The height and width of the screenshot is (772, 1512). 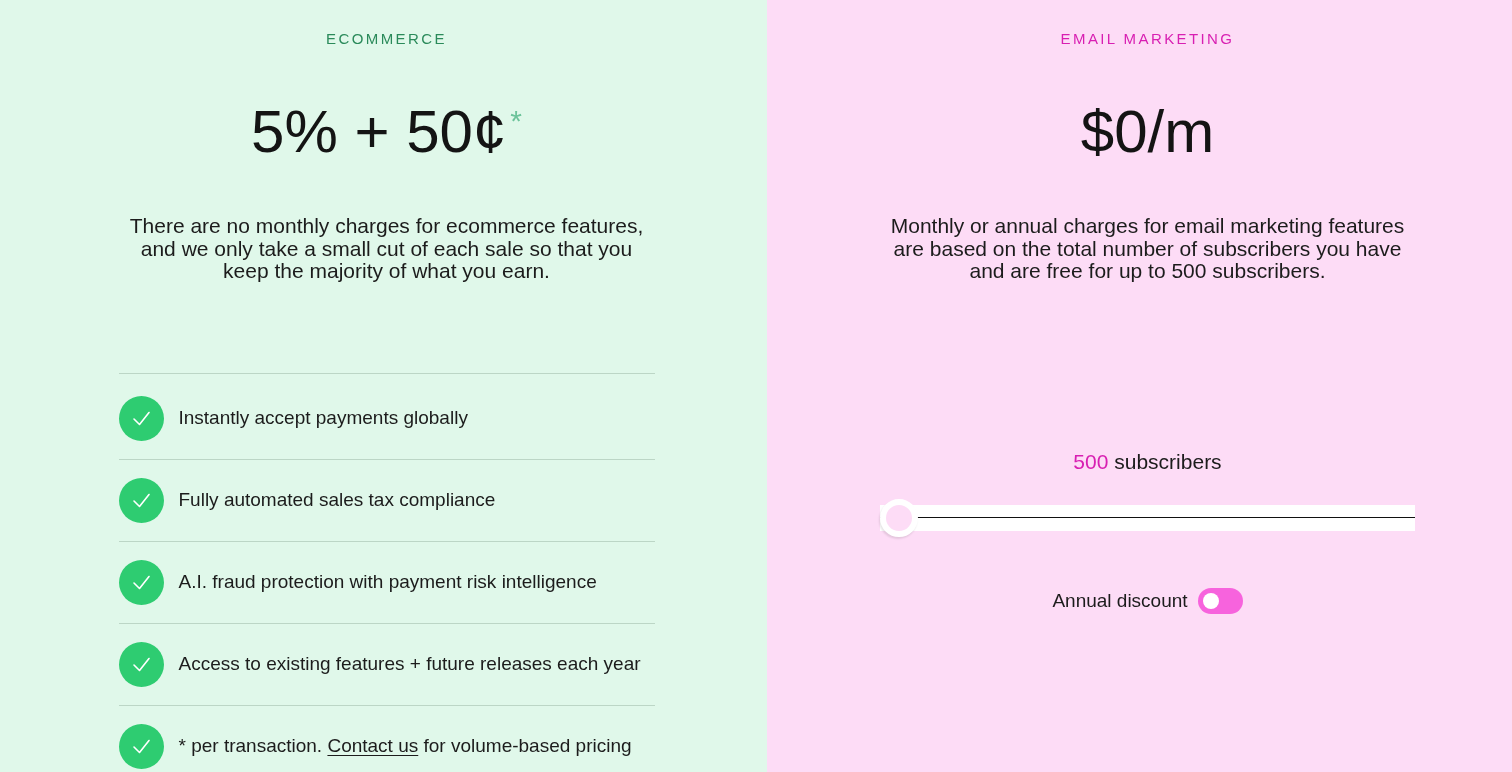 What do you see at coordinates (373, 745) in the screenshot?
I see `contact-link: Contact us` at bounding box center [373, 745].